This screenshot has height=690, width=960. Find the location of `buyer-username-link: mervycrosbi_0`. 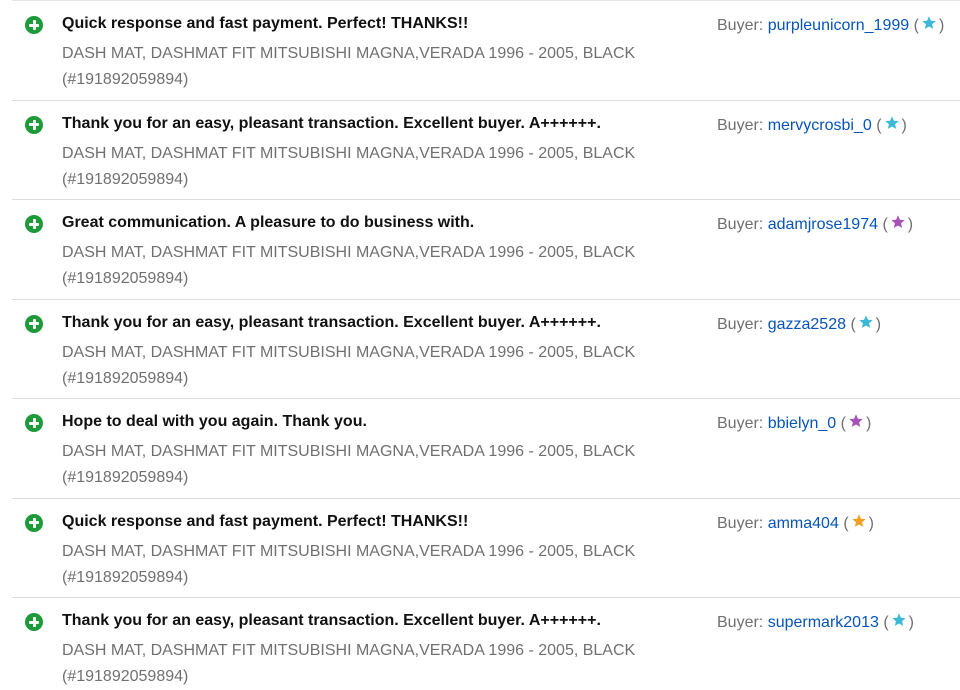

buyer-username-link: mervycrosbi_0 is located at coordinates (820, 125).